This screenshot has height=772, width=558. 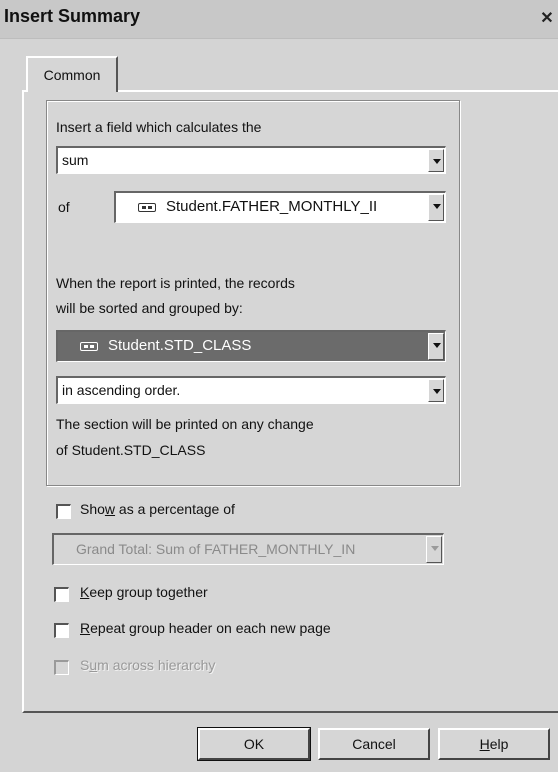 I want to click on keep-group-label-post: eep group together, so click(x=148, y=592).